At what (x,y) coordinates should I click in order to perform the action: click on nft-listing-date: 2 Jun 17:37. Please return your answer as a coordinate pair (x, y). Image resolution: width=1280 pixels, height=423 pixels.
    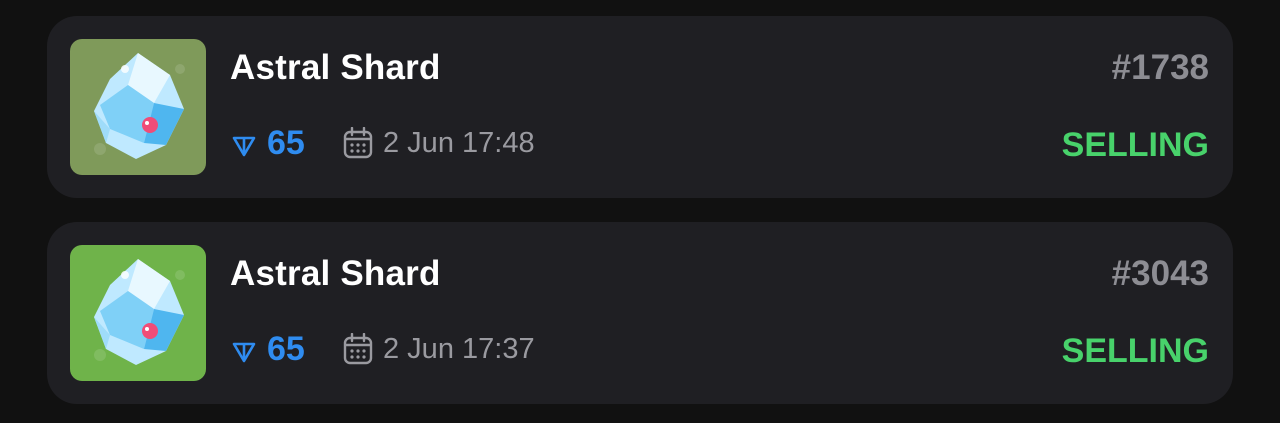
    Looking at the image, I should click on (459, 349).